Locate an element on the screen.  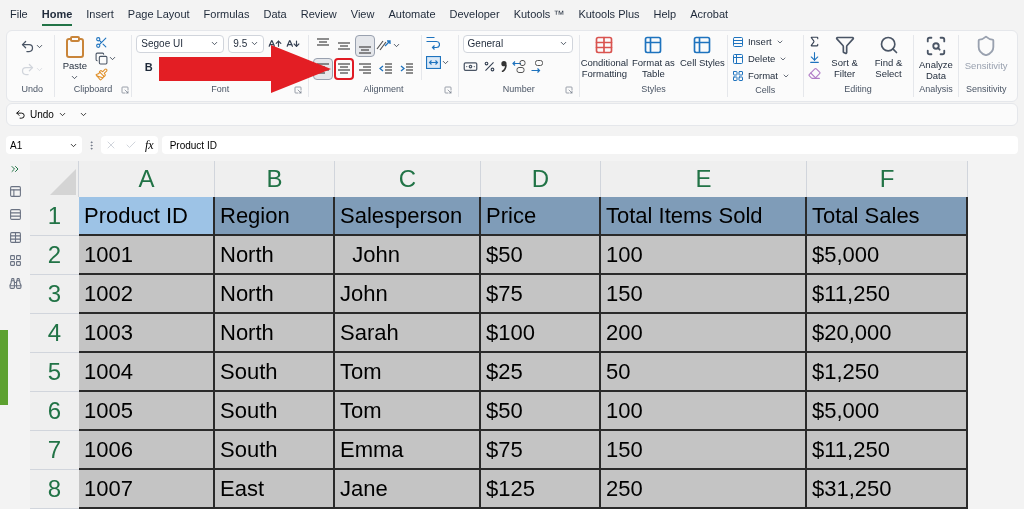
table-cell: Product ID is located at coordinates (147, 216).